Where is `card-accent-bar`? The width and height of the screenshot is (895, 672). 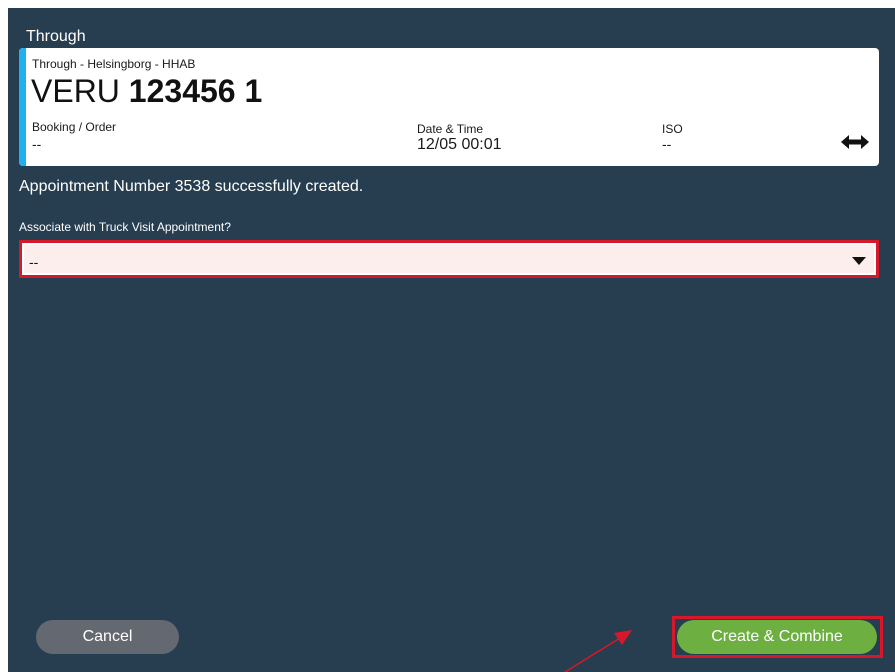 card-accent-bar is located at coordinates (22, 107).